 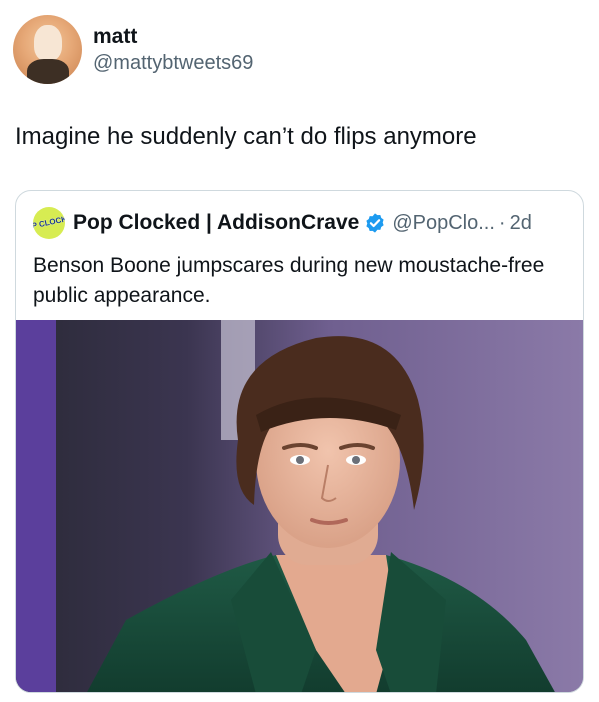 What do you see at coordinates (216, 223) in the screenshot?
I see `quote-author-name: Pop Clocked | AddisonCrave` at bounding box center [216, 223].